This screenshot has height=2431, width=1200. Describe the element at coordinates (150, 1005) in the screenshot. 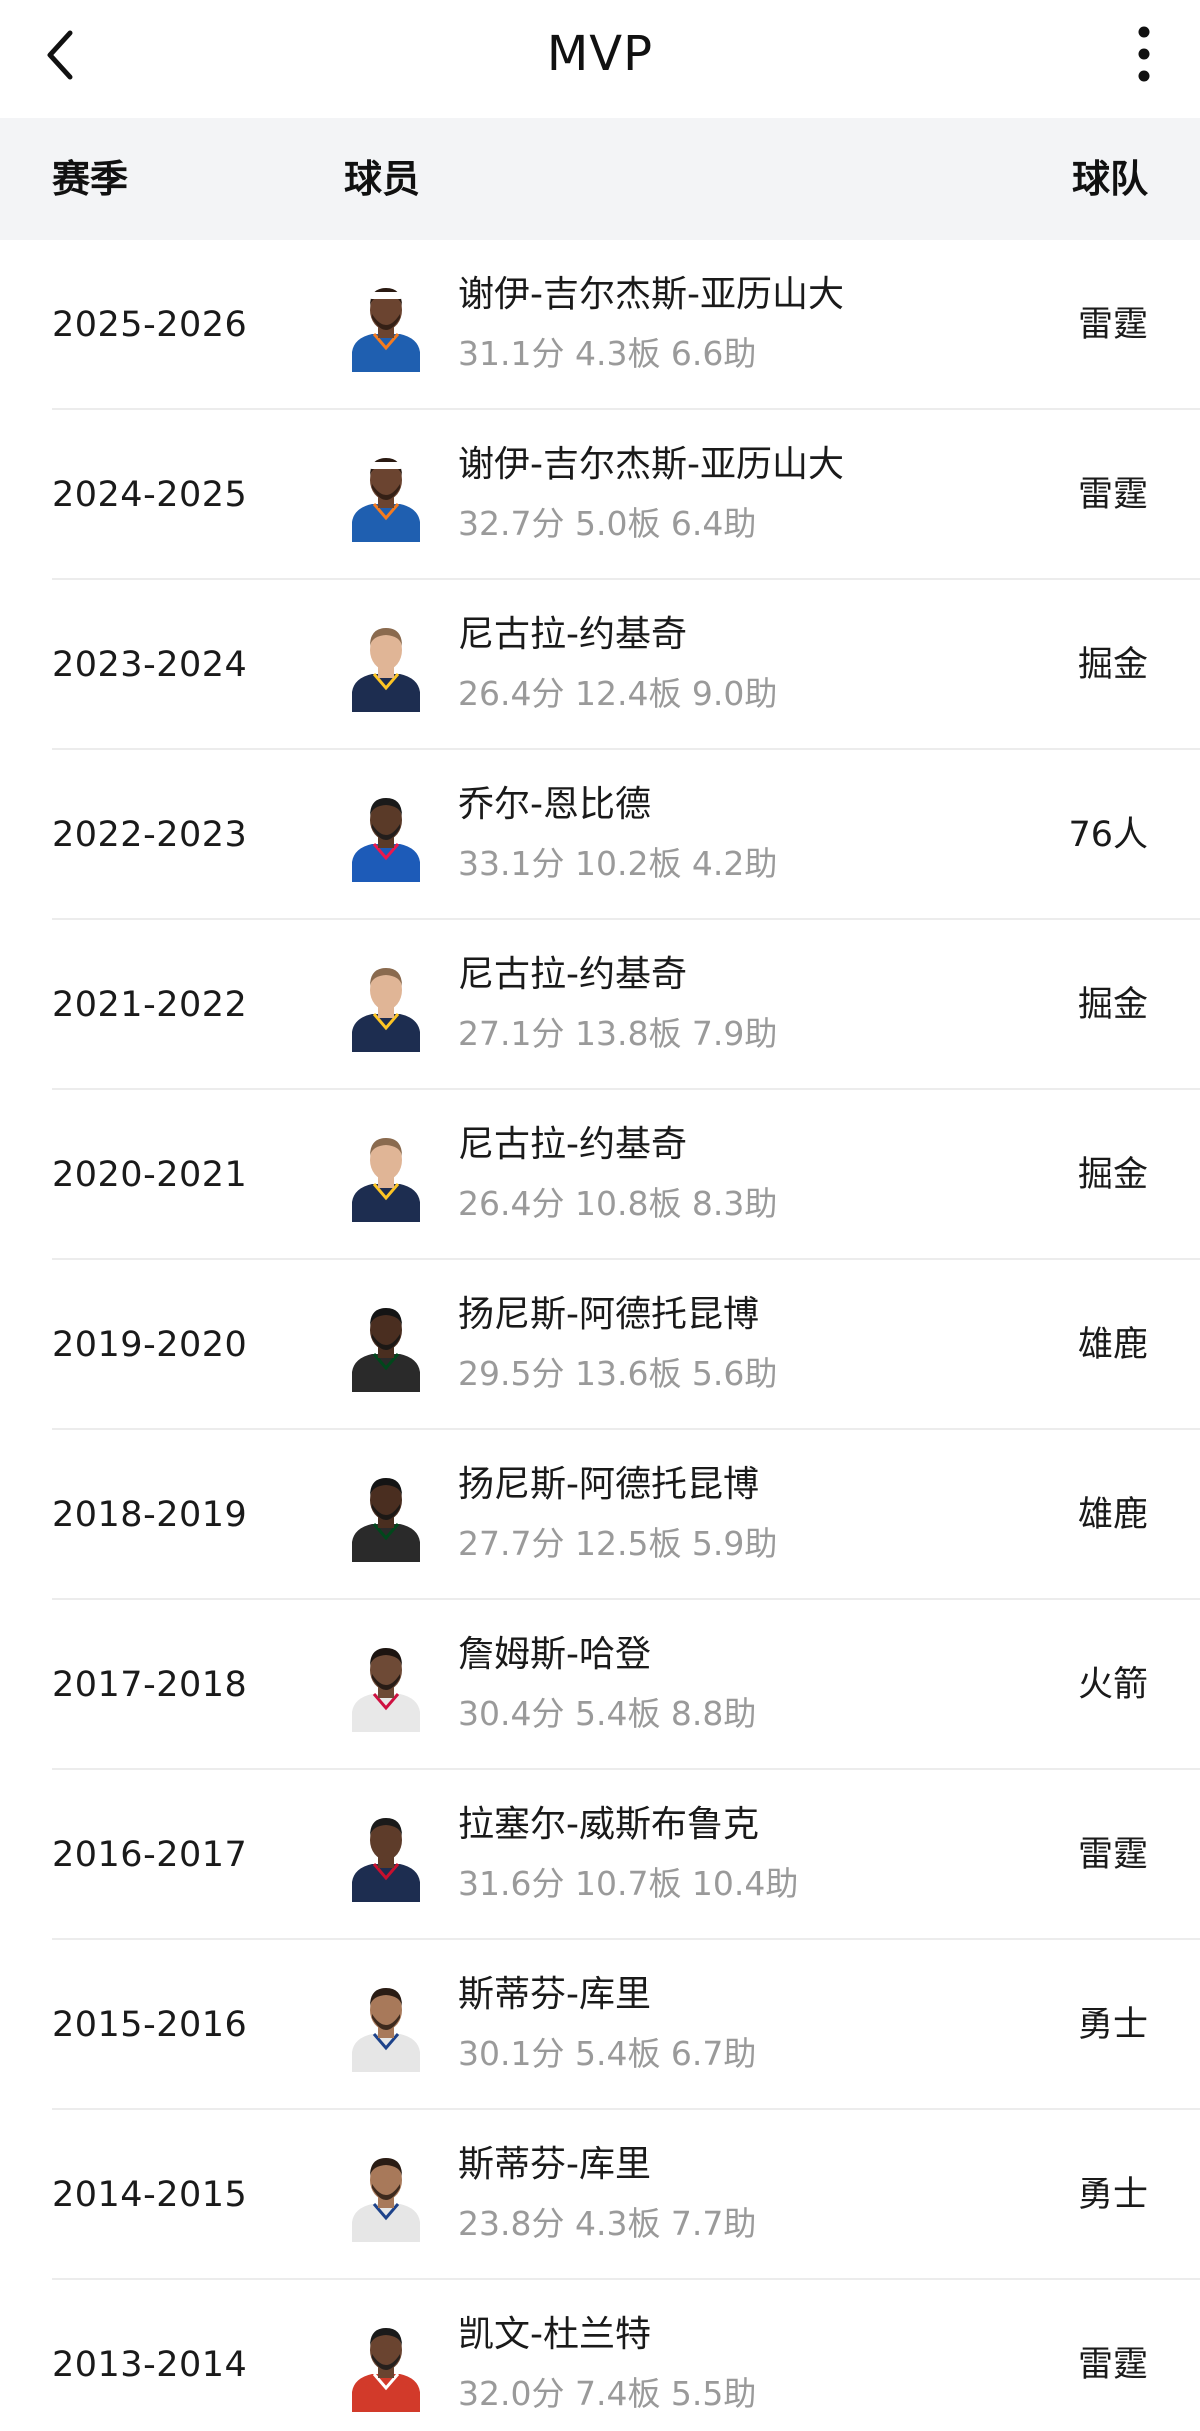

I see `season-cell: 2021-2022` at that location.